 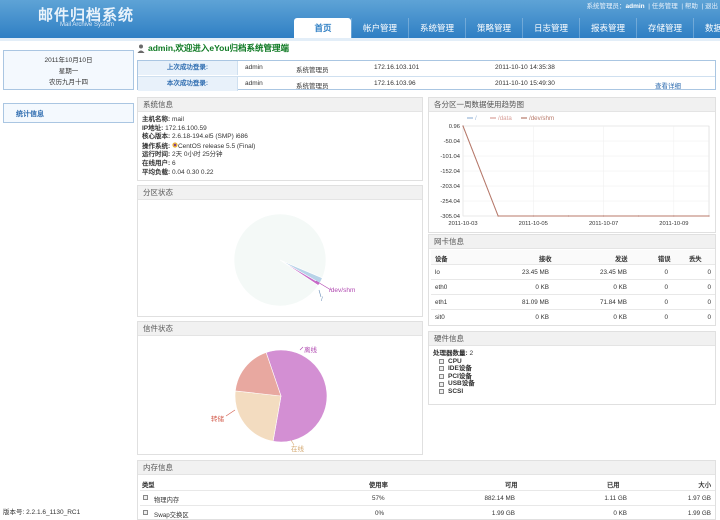 I want to click on logout-link: 退出, so click(x=711, y=6).